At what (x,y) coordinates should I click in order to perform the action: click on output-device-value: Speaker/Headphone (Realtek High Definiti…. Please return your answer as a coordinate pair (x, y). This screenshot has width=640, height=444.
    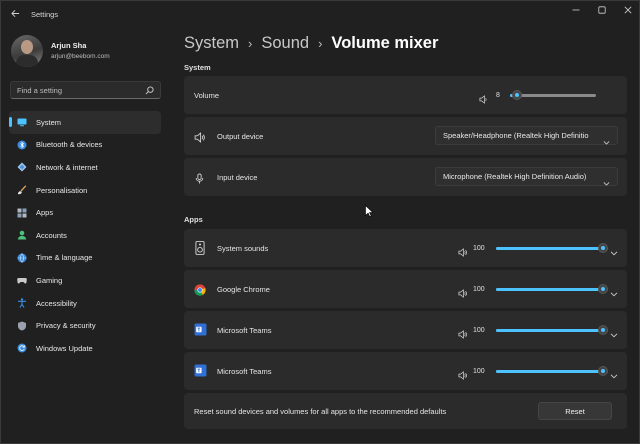
    Looking at the image, I should click on (516, 135).